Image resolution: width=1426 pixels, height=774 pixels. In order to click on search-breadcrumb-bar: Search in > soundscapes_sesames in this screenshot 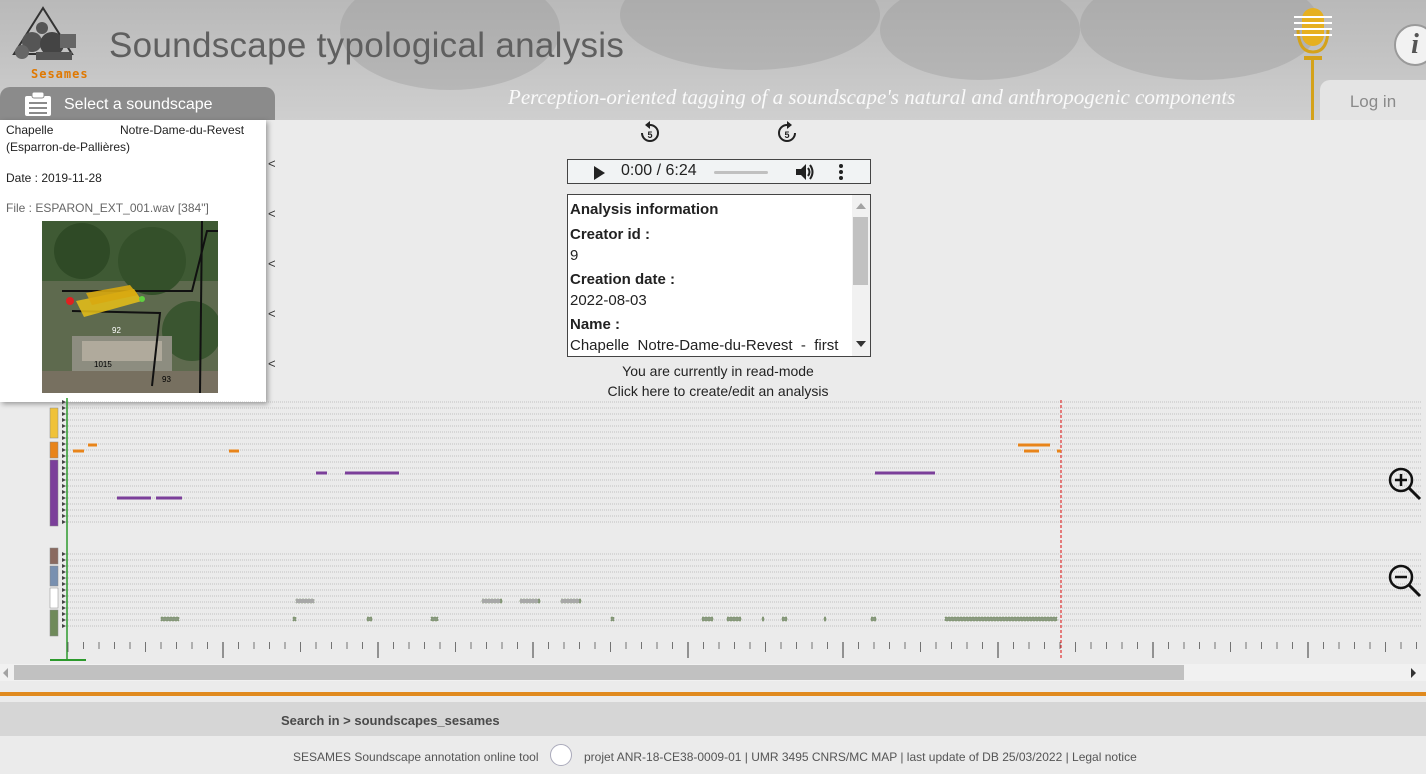, I will do `click(713, 719)`.